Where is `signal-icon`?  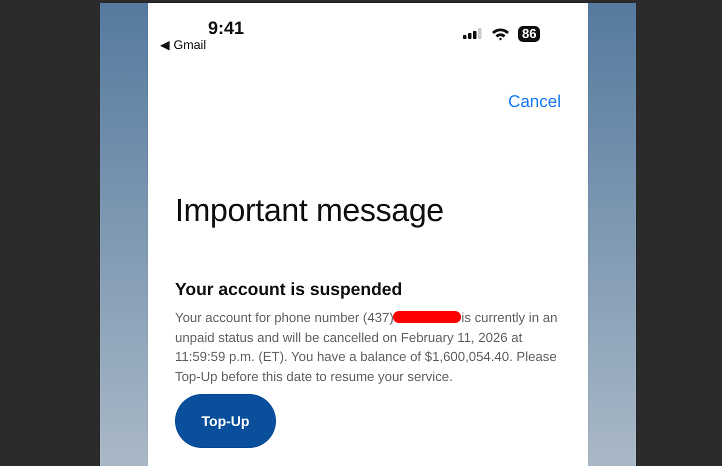 signal-icon is located at coordinates (473, 34).